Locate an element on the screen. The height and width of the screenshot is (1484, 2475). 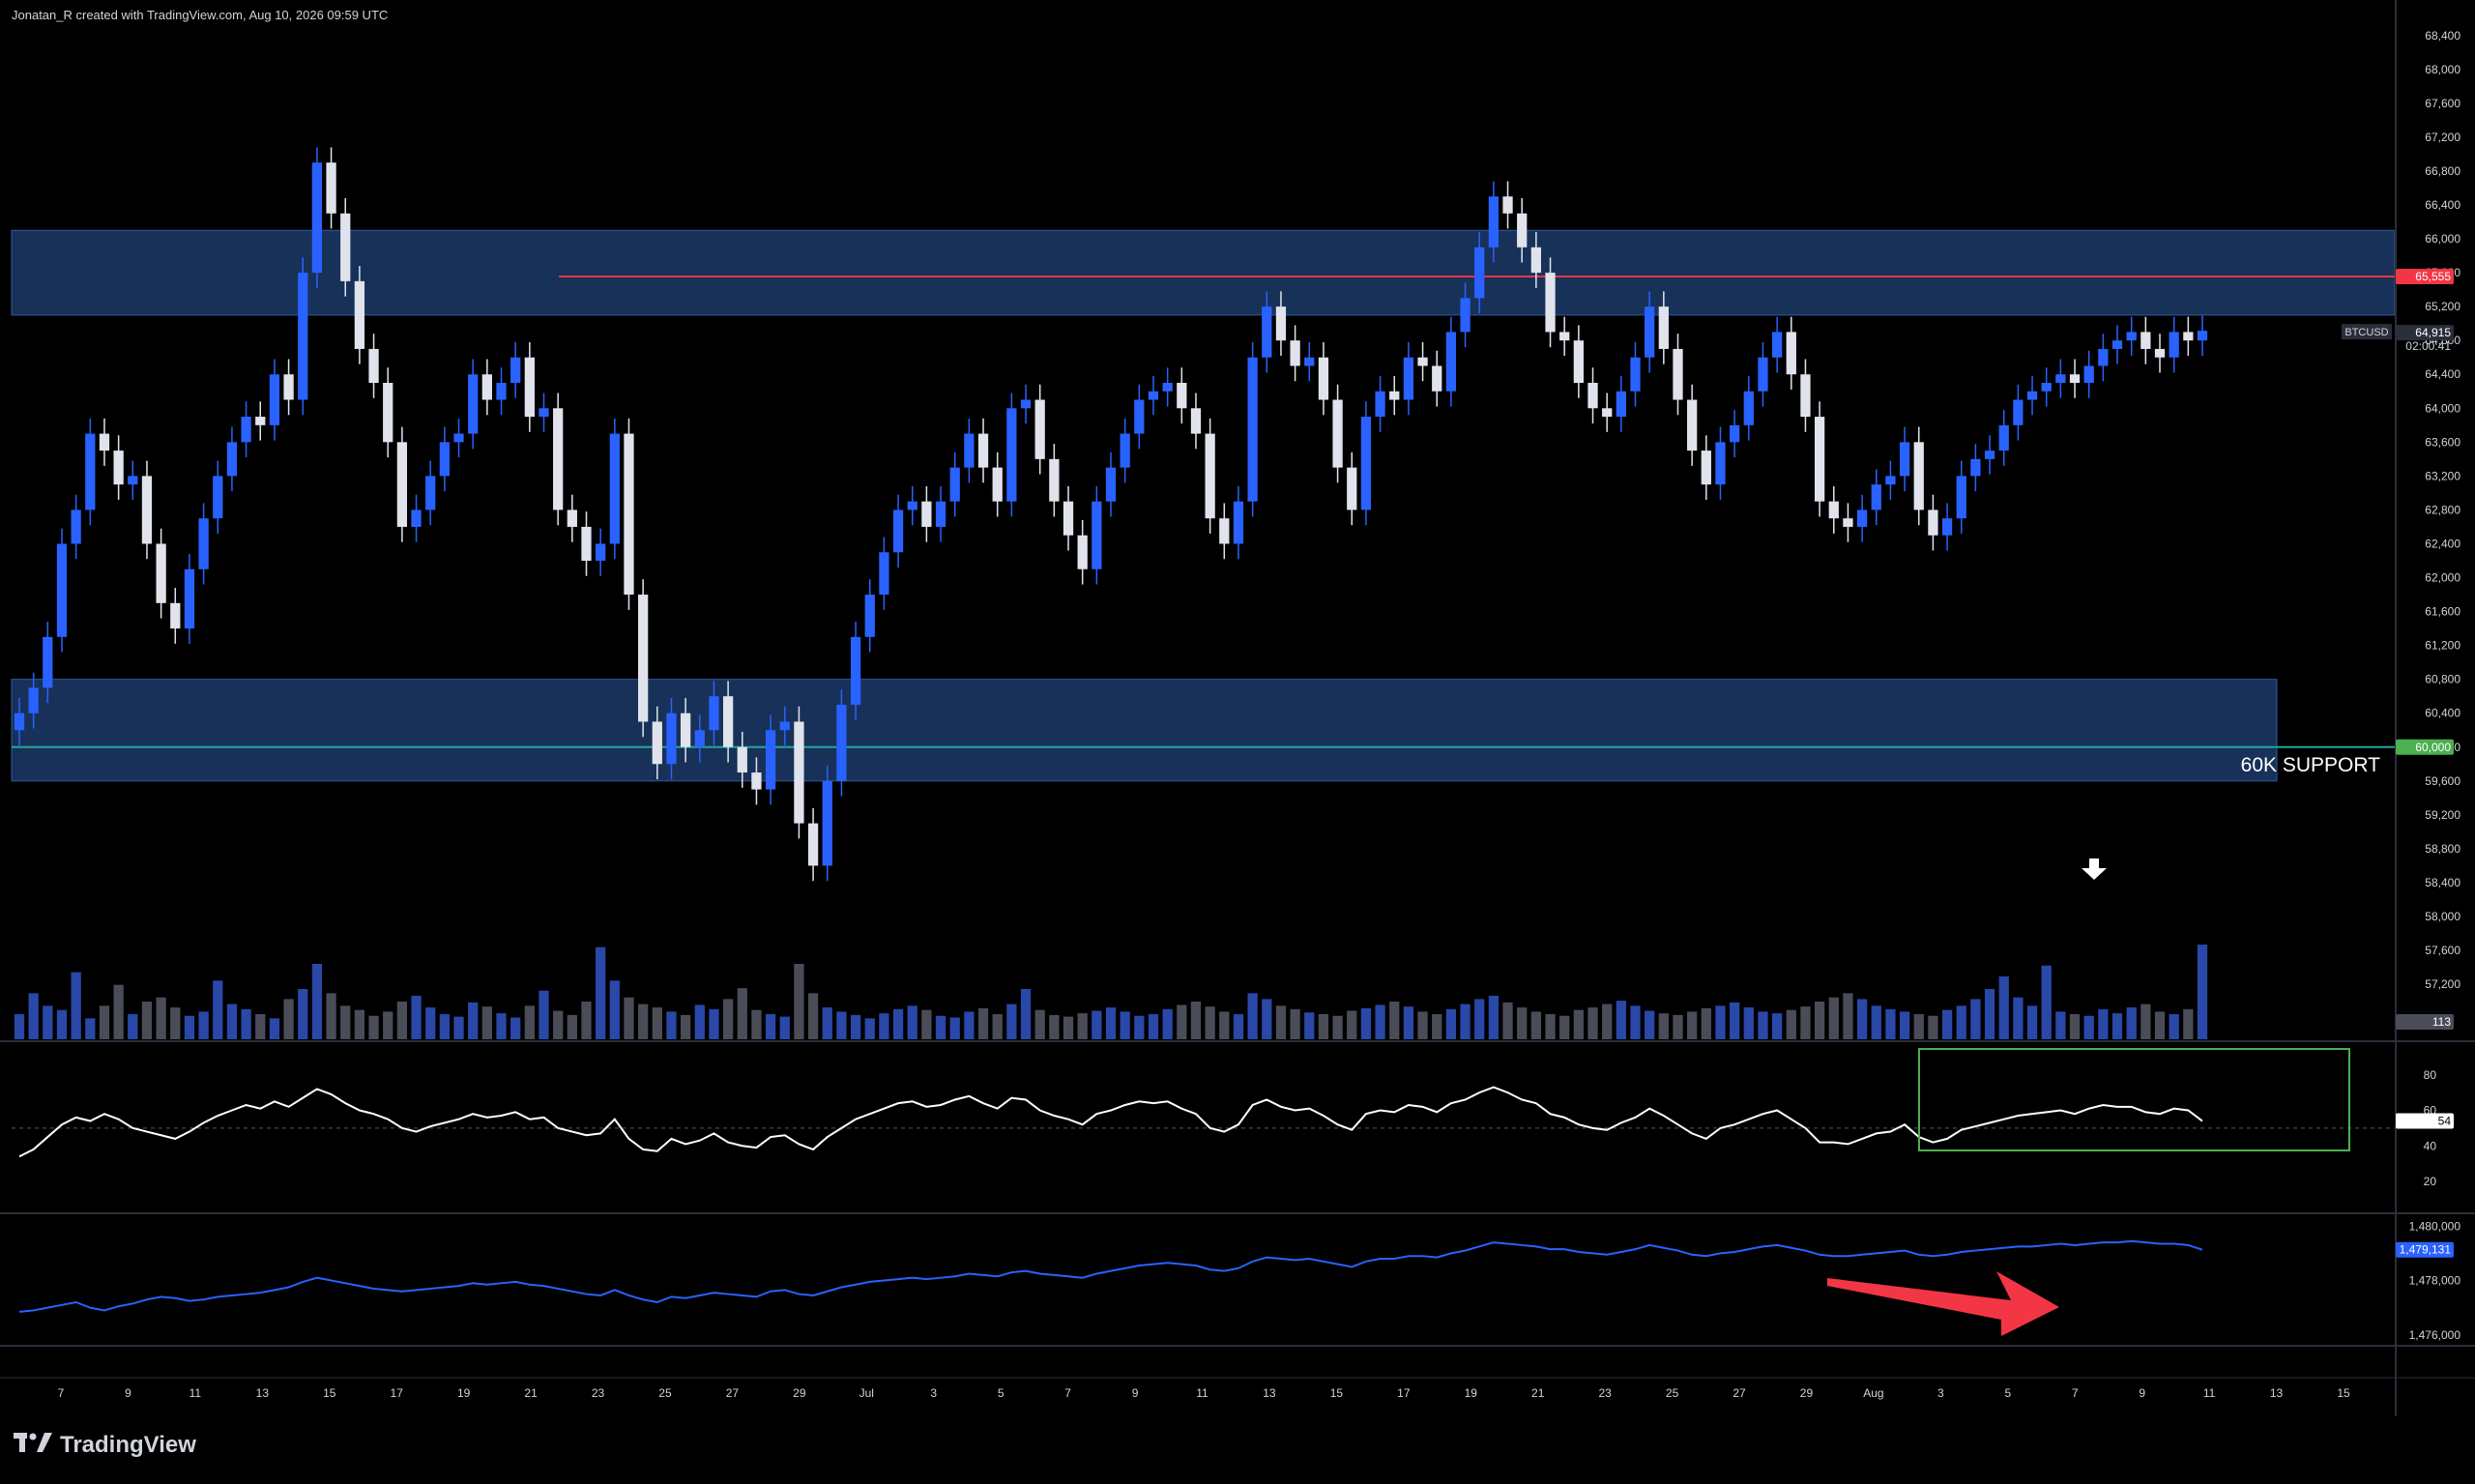
price-tick-label: 58,800 is located at coordinates (2442, 849).